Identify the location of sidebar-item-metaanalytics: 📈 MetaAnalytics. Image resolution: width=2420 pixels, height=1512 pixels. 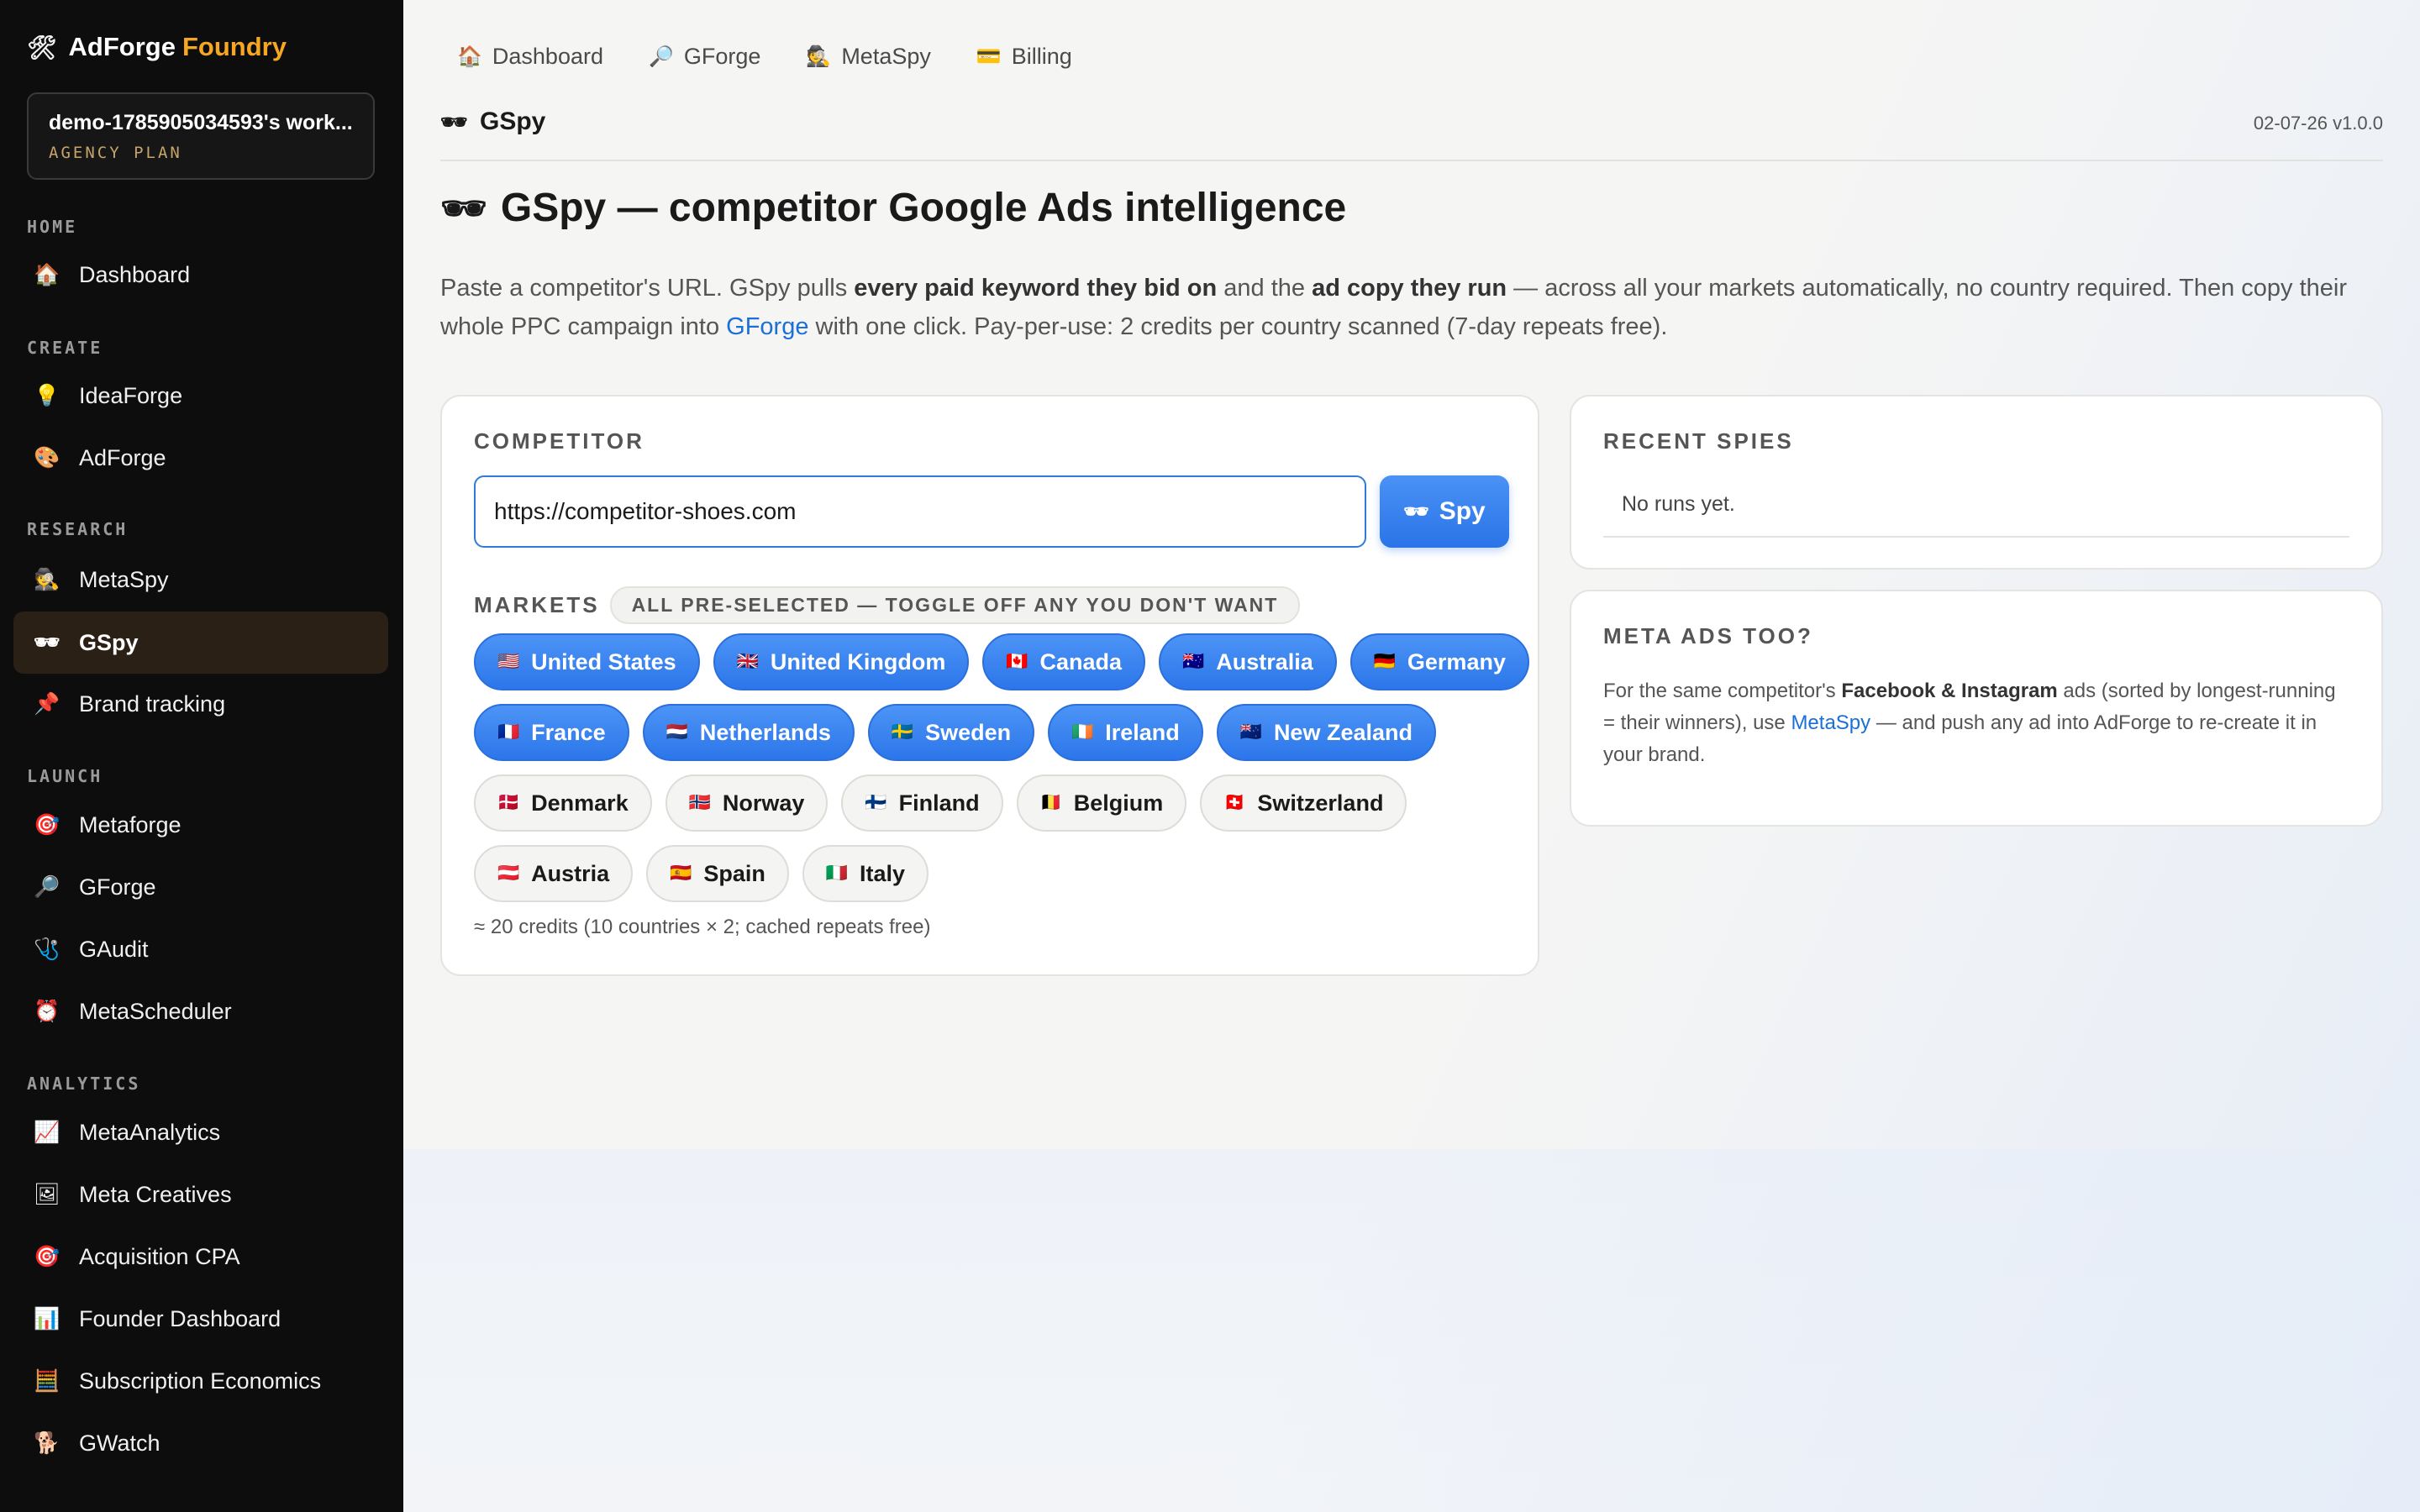
(200, 1132).